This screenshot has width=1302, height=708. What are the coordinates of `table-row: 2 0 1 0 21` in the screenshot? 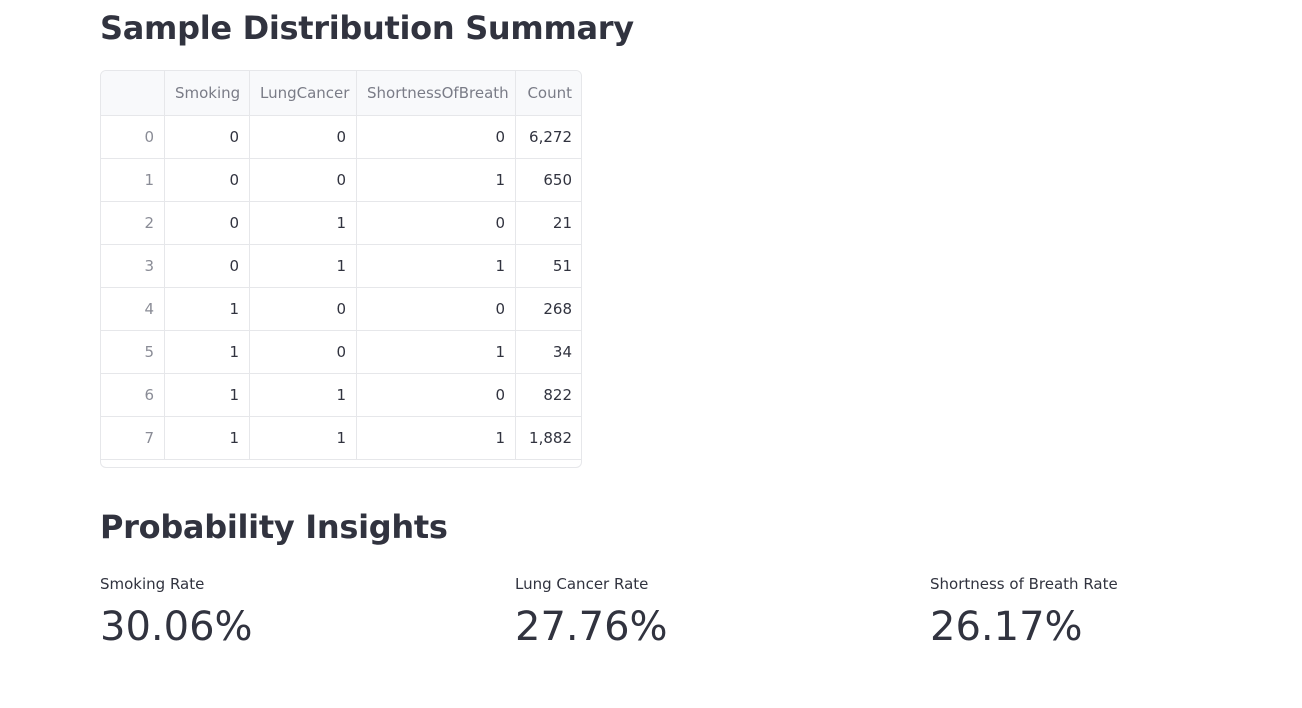 It's located at (341, 223).